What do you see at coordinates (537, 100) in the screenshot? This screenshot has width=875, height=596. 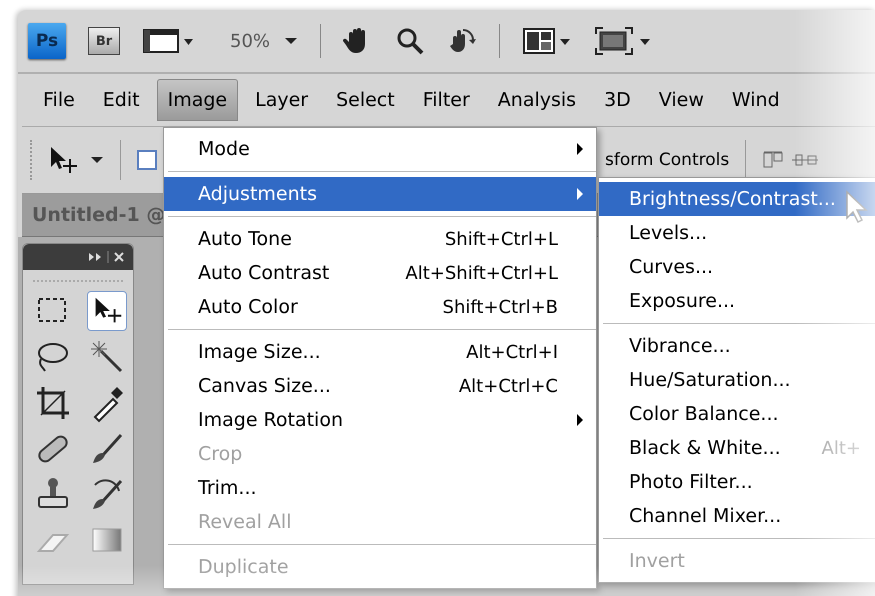 I see `menu-bar-item: Analysis` at bounding box center [537, 100].